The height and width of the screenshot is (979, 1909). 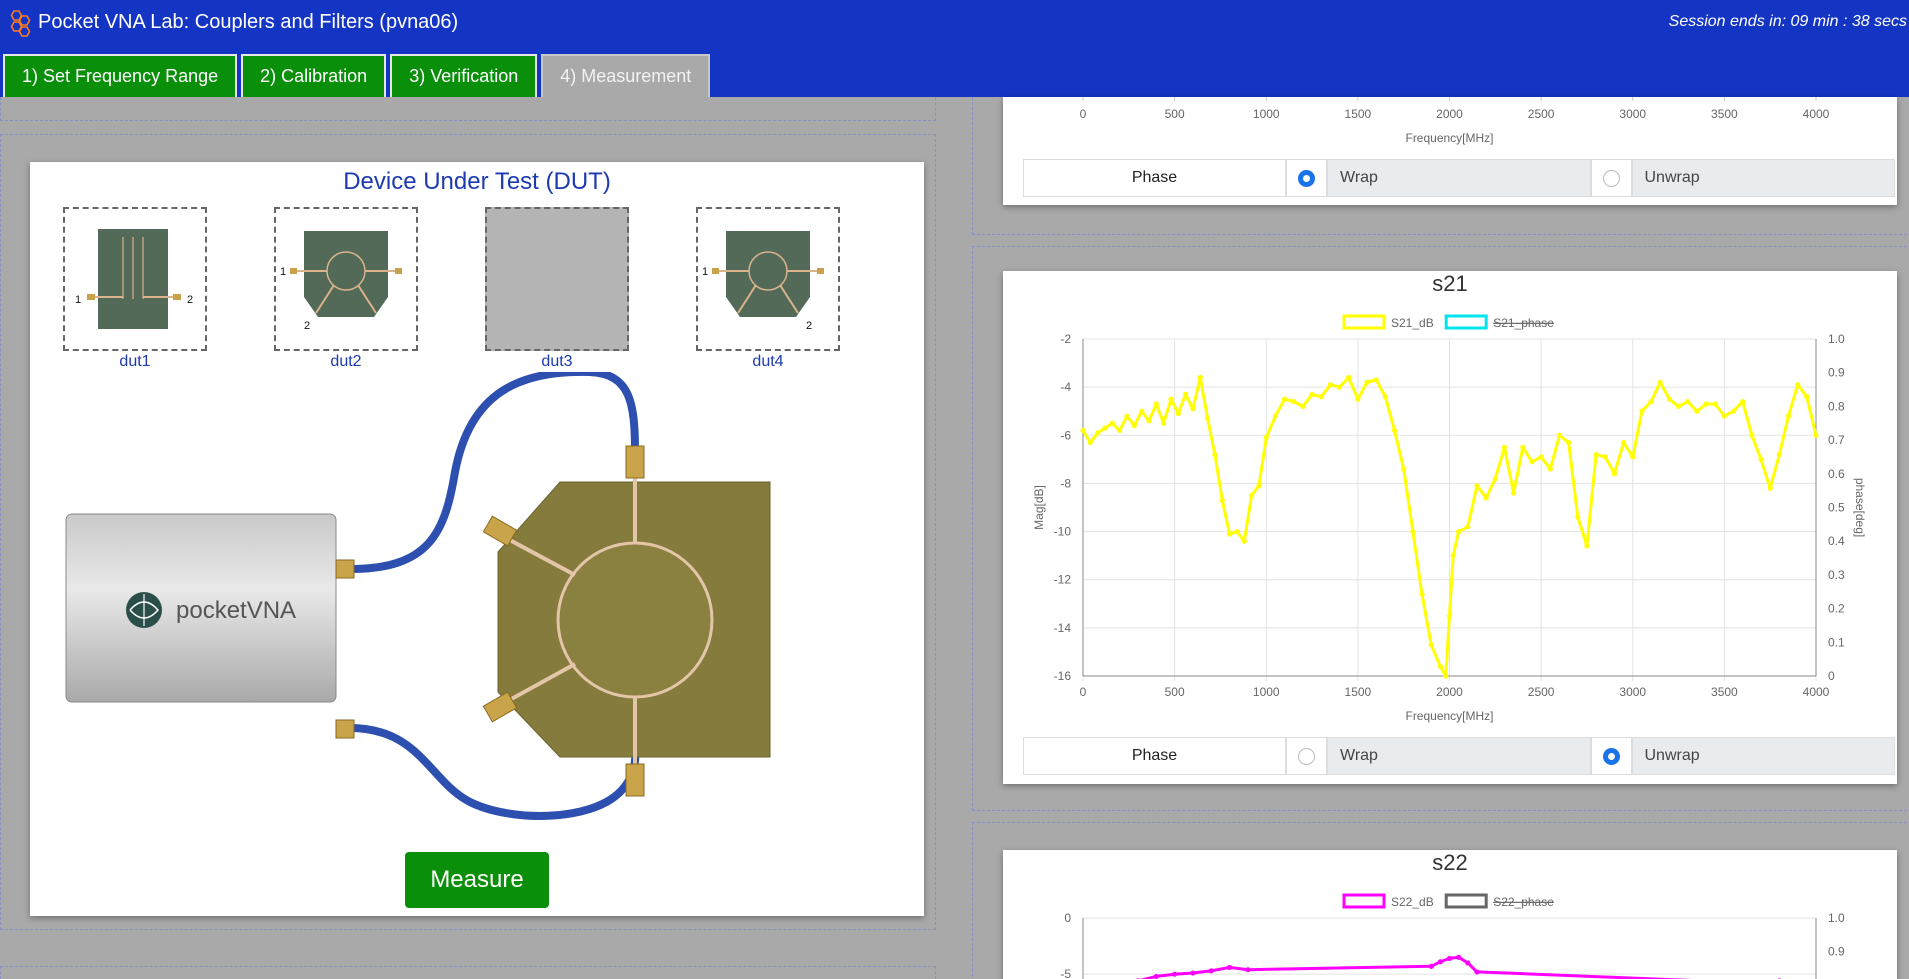 I want to click on phase-label: Phase, so click(x=1154, y=178).